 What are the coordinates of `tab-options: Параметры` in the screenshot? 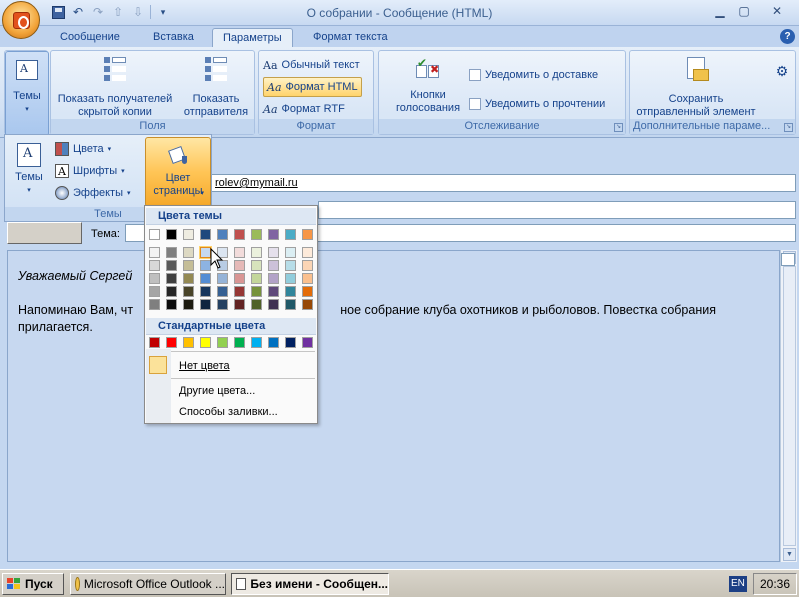 It's located at (252, 38).